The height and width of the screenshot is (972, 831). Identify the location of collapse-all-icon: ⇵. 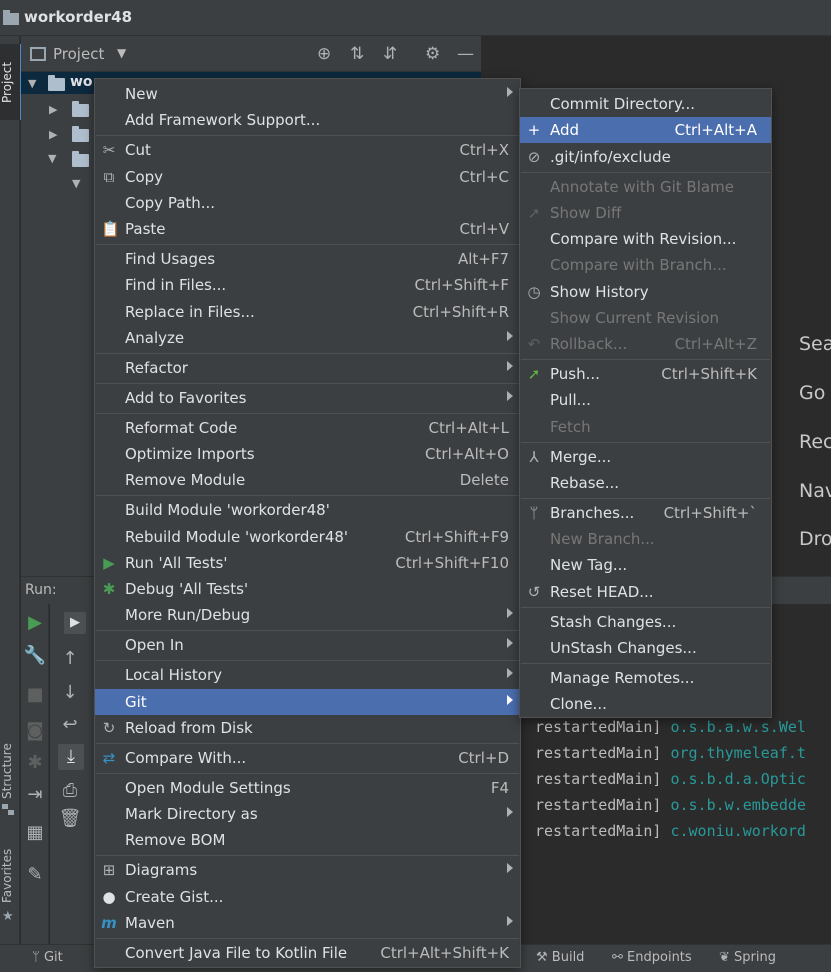
(390, 54).